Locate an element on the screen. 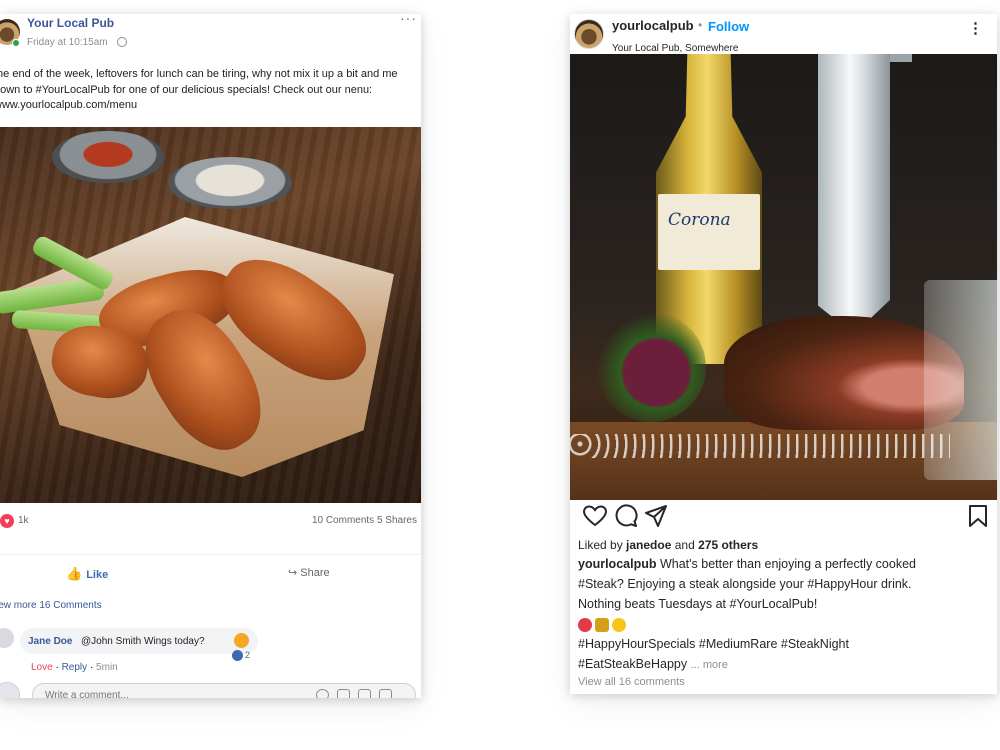 The width and height of the screenshot is (1000, 750). comment-bubble: Jane Doe @John Smith Wings today? is located at coordinates (139, 641).